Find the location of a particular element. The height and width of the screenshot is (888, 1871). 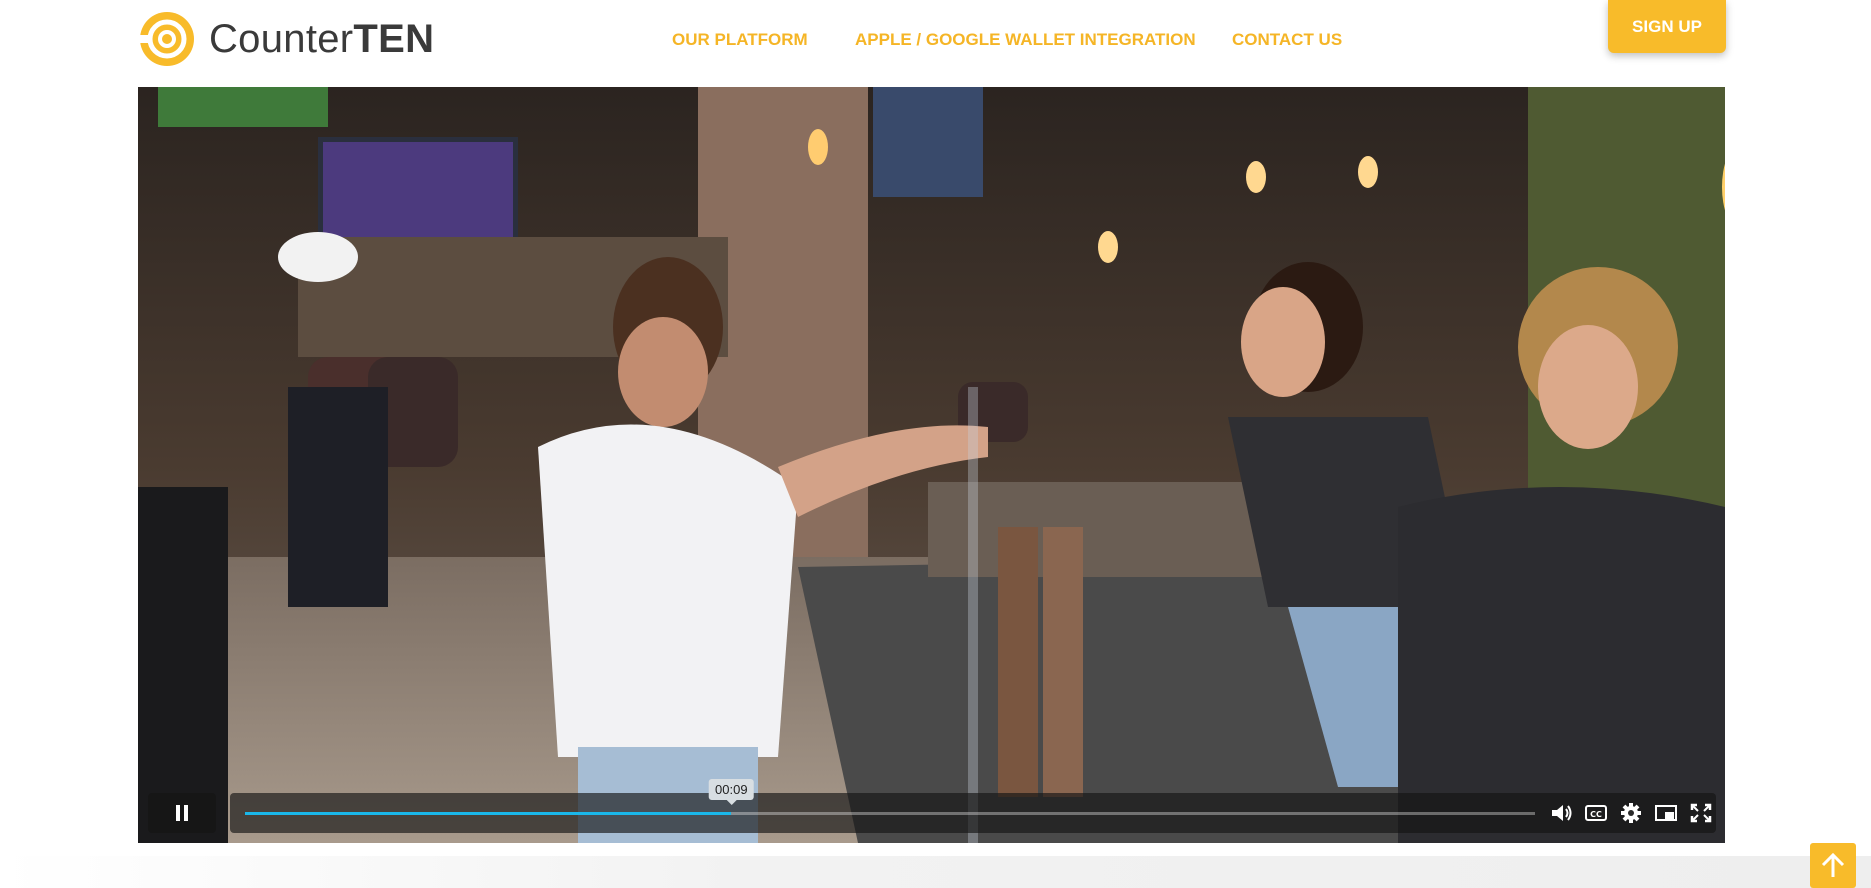

volume-icon is located at coordinates (1562, 813).